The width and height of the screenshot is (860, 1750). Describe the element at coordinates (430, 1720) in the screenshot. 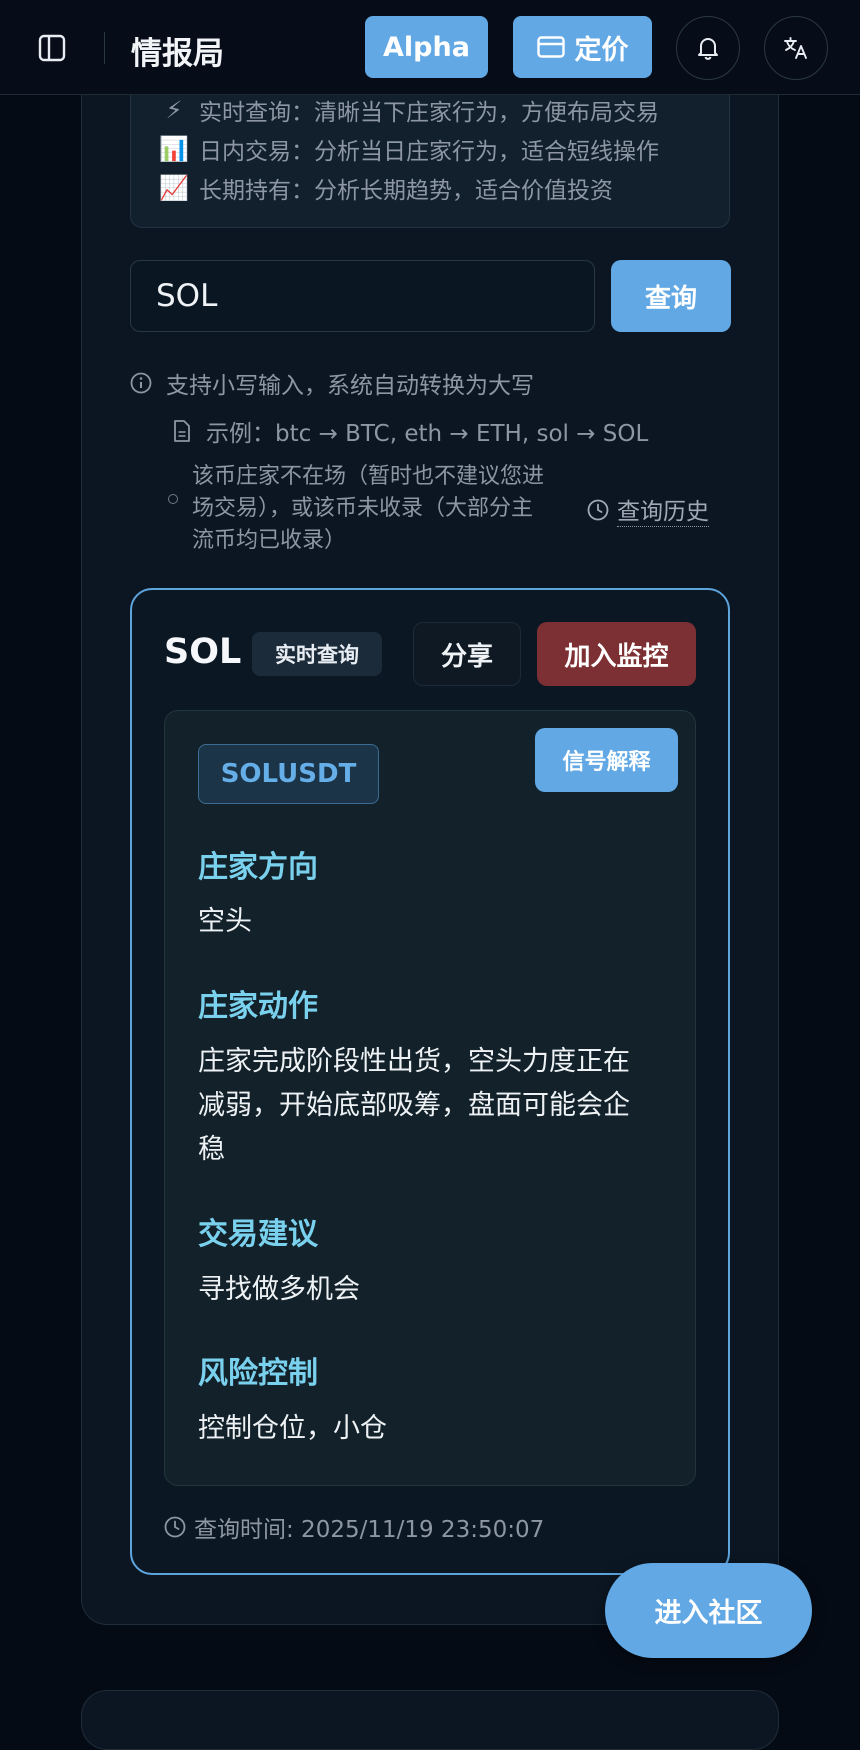

I see `next-section-panel` at that location.